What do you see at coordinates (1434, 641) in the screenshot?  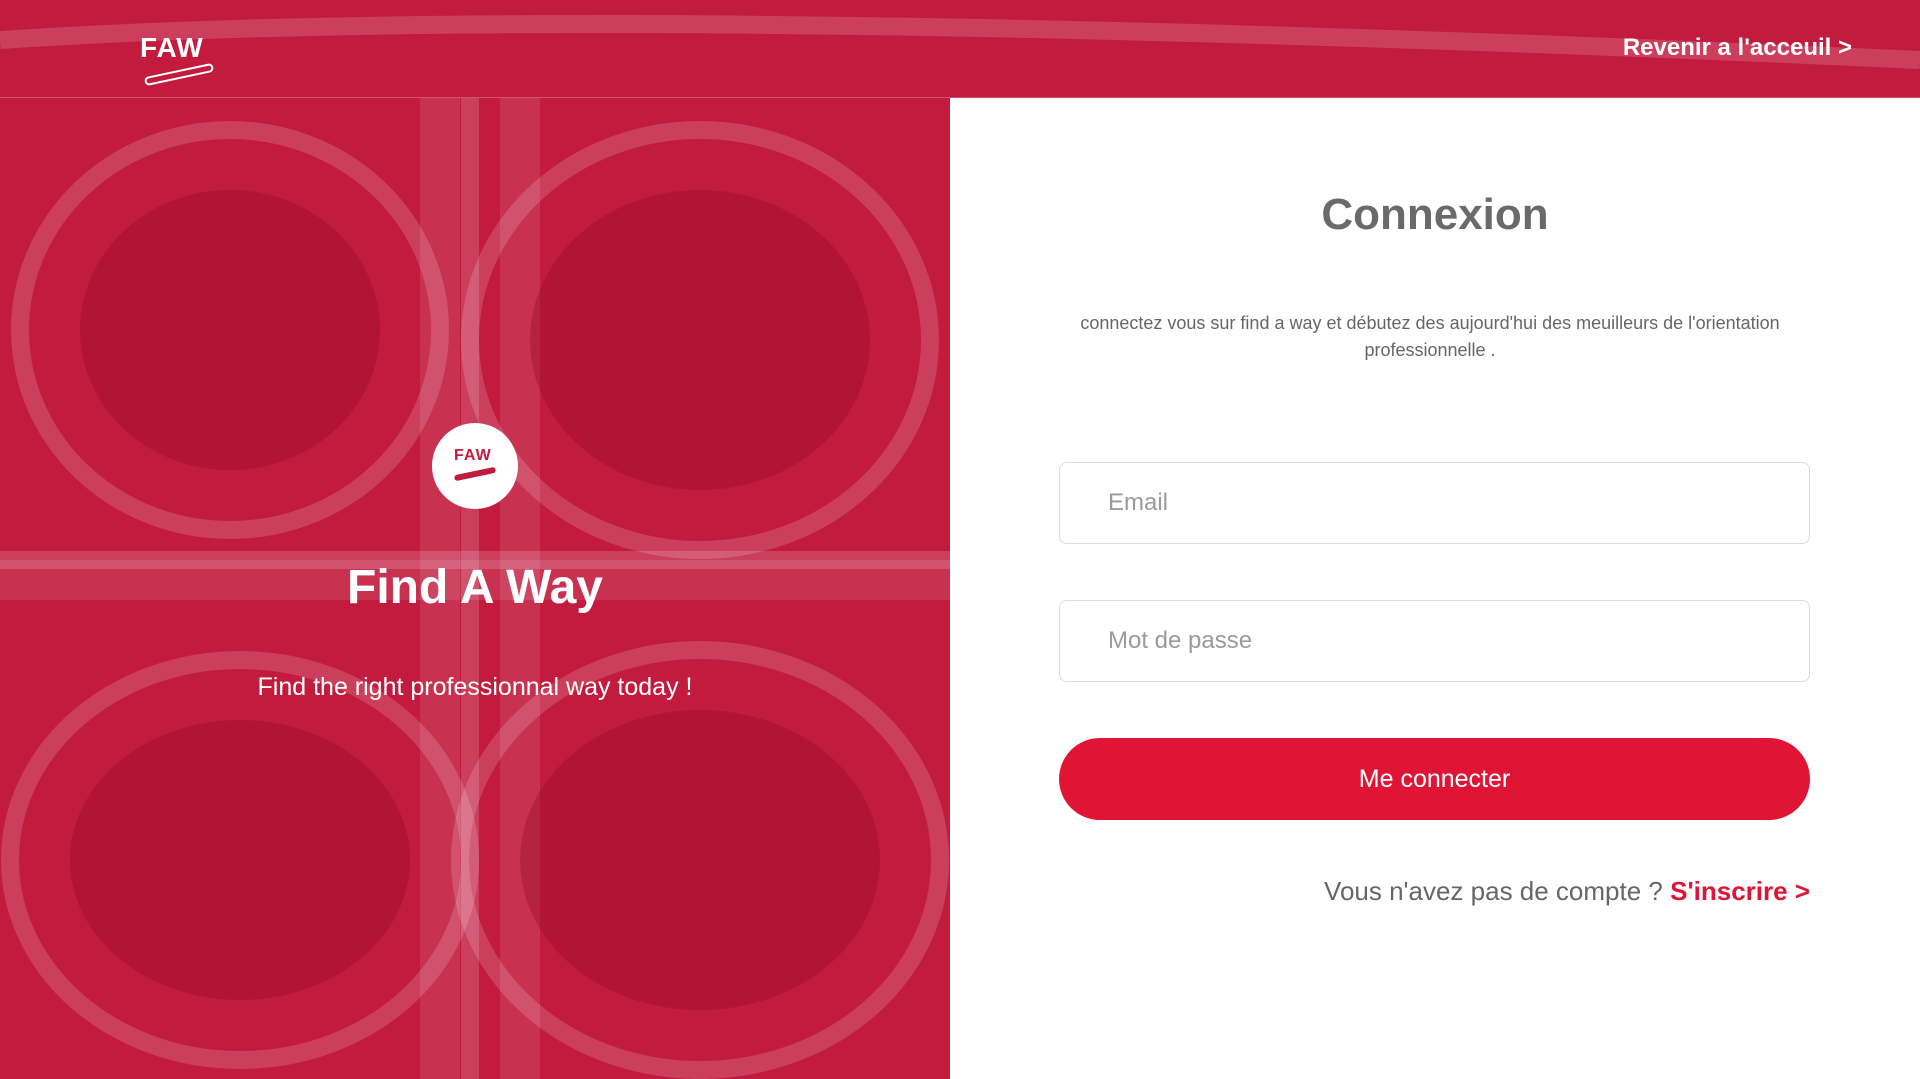 I see `password-field` at bounding box center [1434, 641].